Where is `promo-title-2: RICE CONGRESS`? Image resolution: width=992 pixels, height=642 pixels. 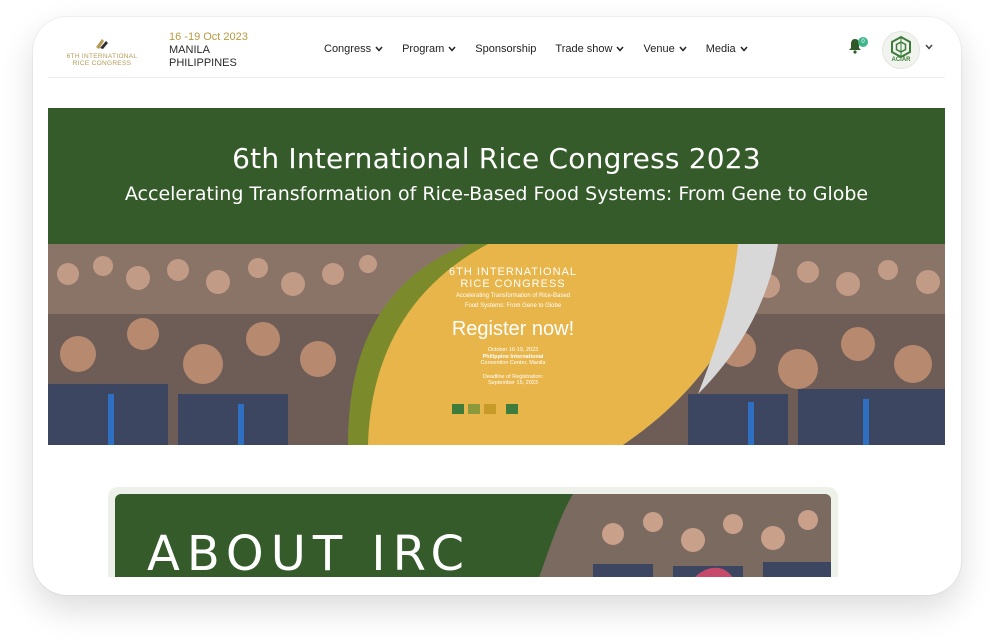 promo-title-2: RICE CONGRESS is located at coordinates (513, 284).